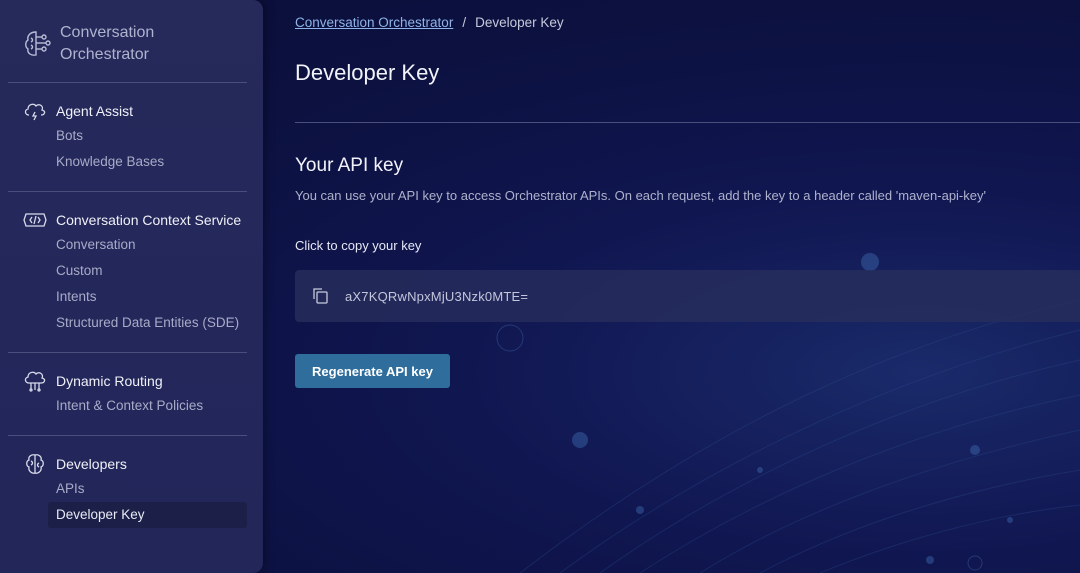 This screenshot has width=1080, height=573. Describe the element at coordinates (147, 136) in the screenshot. I see `sidebar-item-bots: Bots` at that location.